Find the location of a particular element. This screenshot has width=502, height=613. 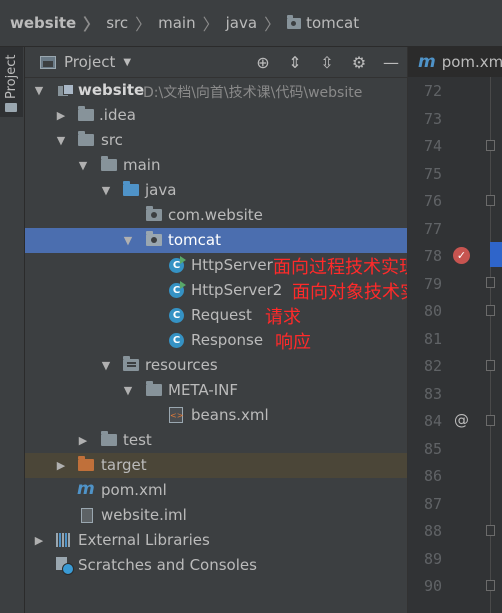

module-icon is located at coordinates (66, 90).